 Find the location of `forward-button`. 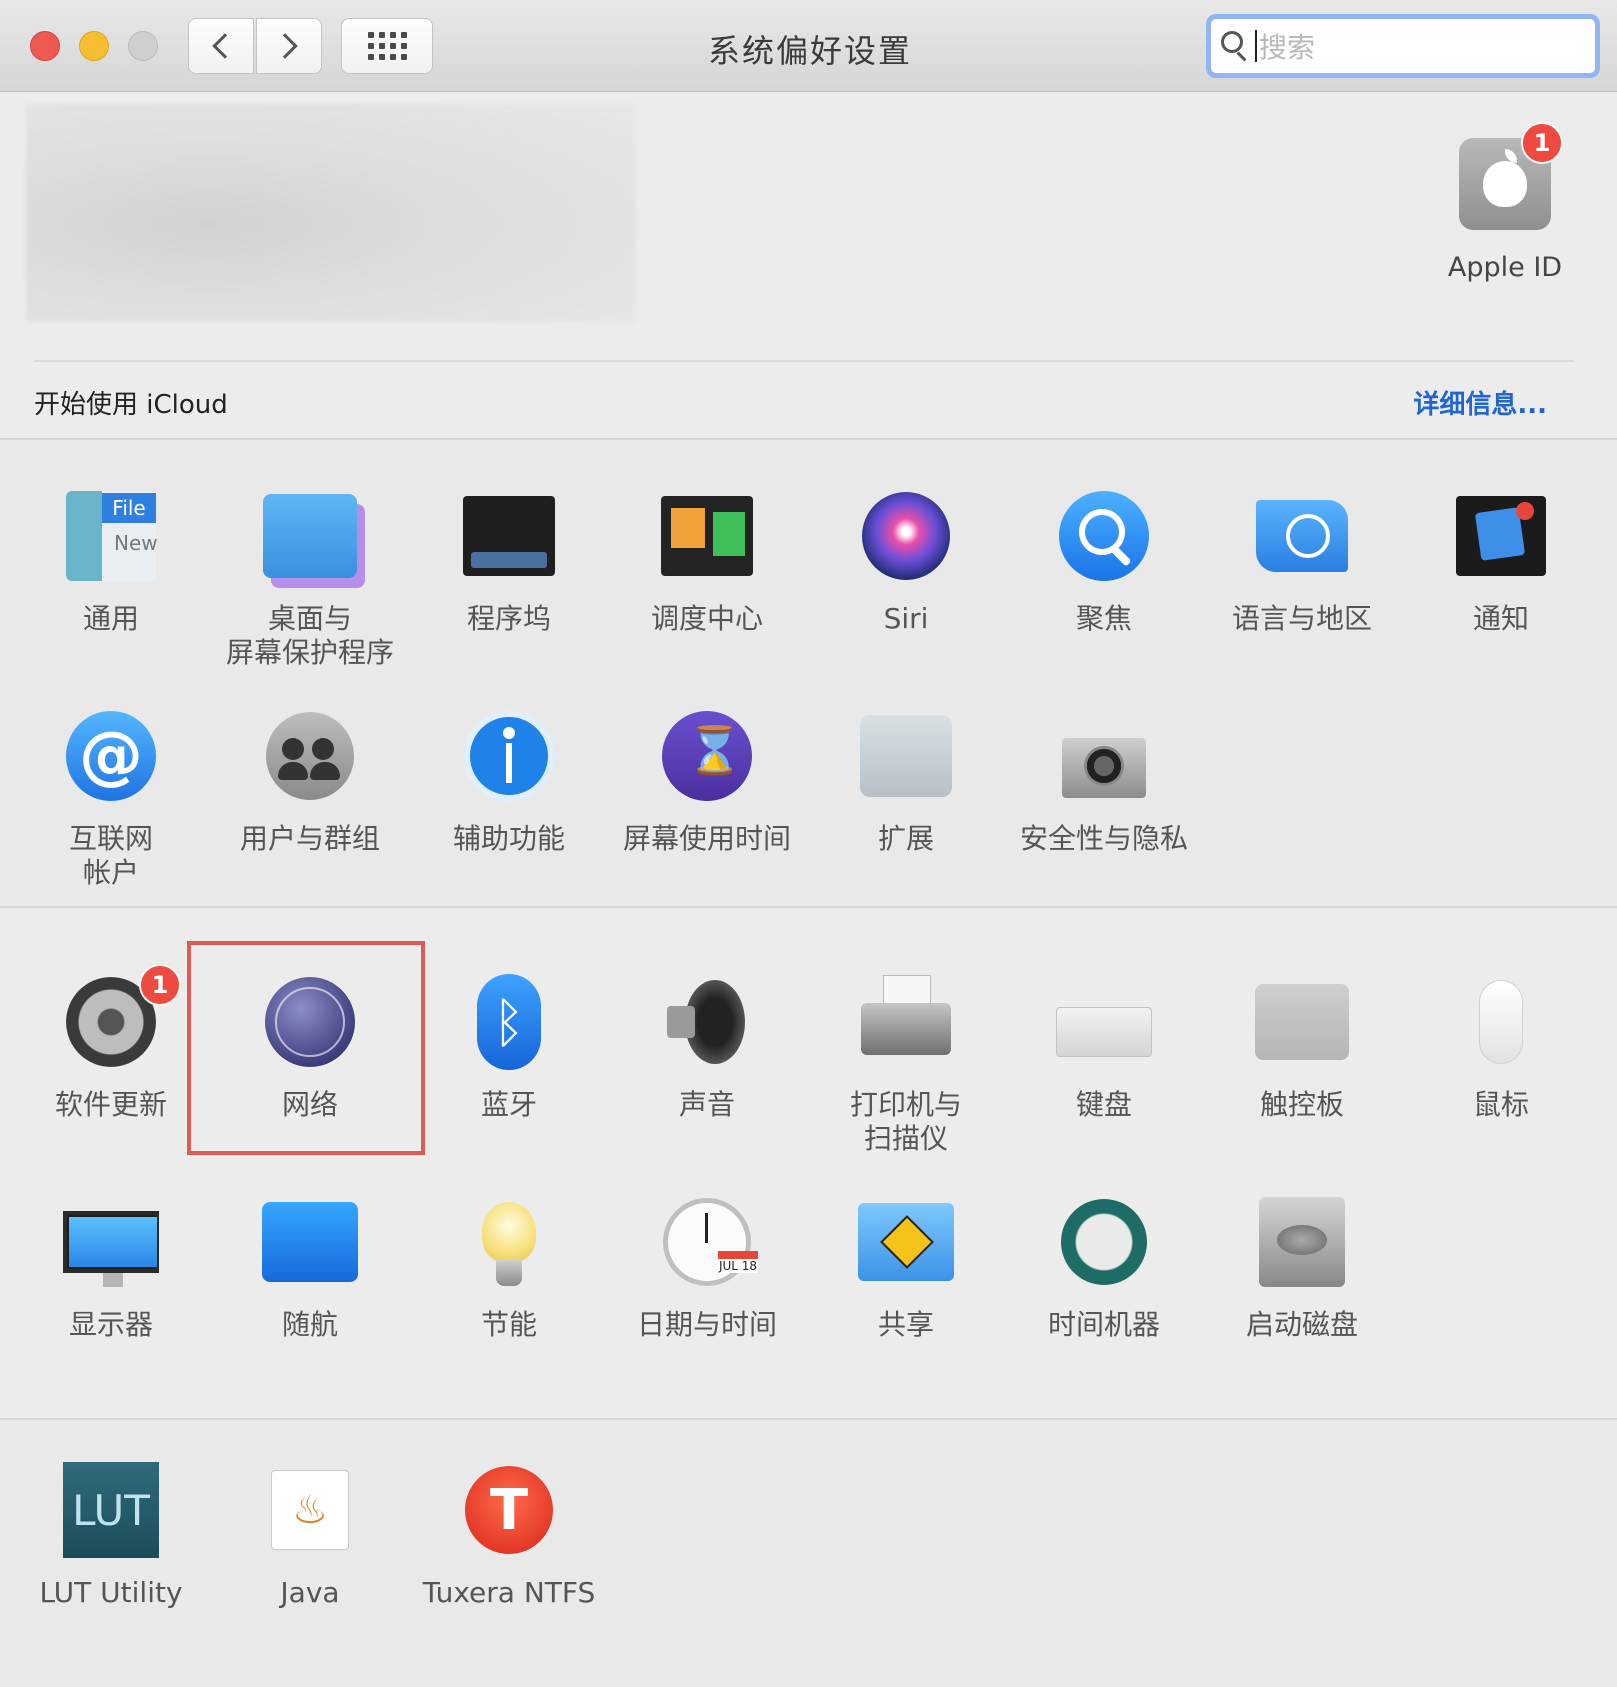

forward-button is located at coordinates (289, 46).